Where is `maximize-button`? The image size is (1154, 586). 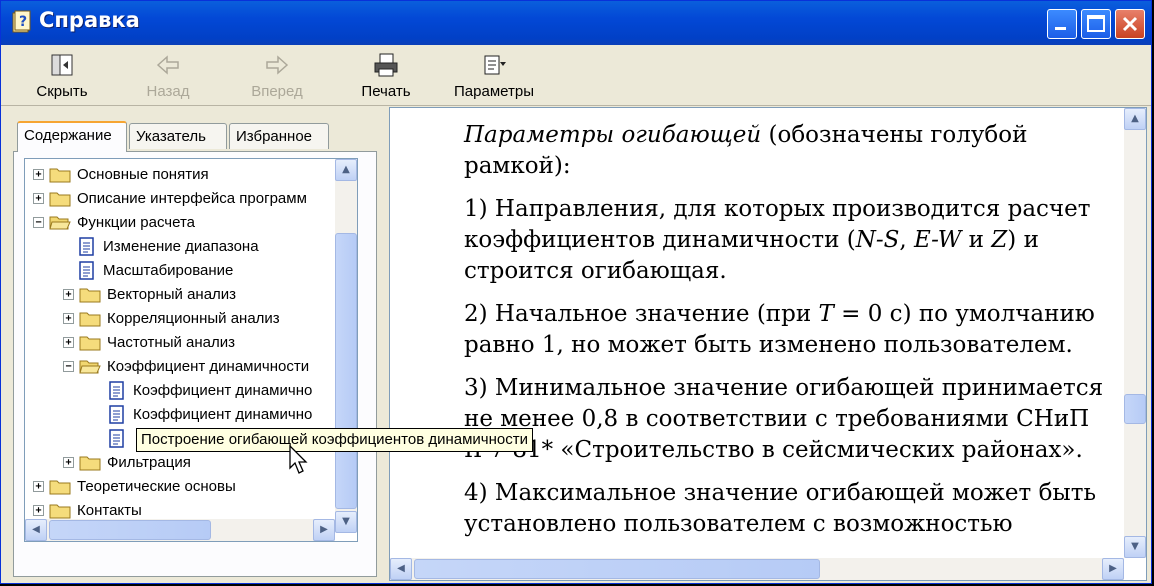 maximize-button is located at coordinates (1096, 24).